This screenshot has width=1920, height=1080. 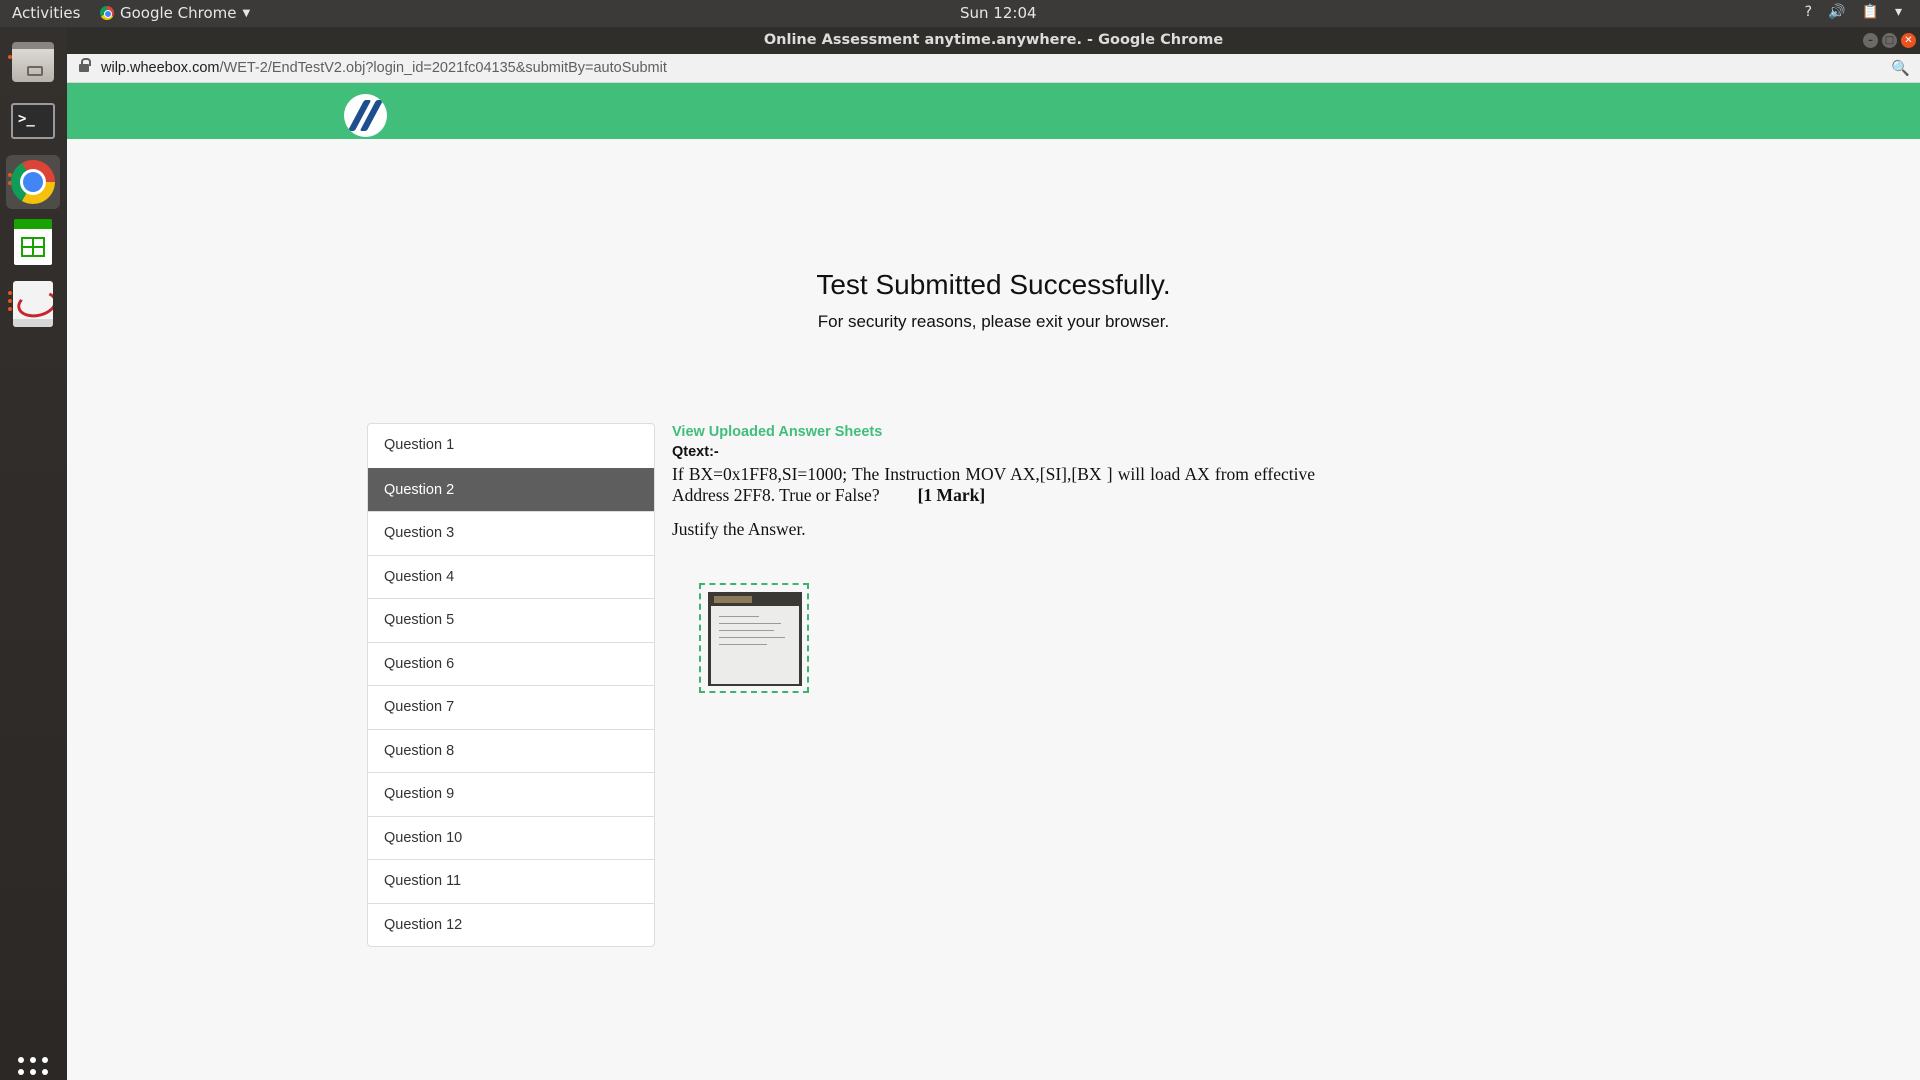 I want to click on show-applications-icon, so click(x=33, y=1068).